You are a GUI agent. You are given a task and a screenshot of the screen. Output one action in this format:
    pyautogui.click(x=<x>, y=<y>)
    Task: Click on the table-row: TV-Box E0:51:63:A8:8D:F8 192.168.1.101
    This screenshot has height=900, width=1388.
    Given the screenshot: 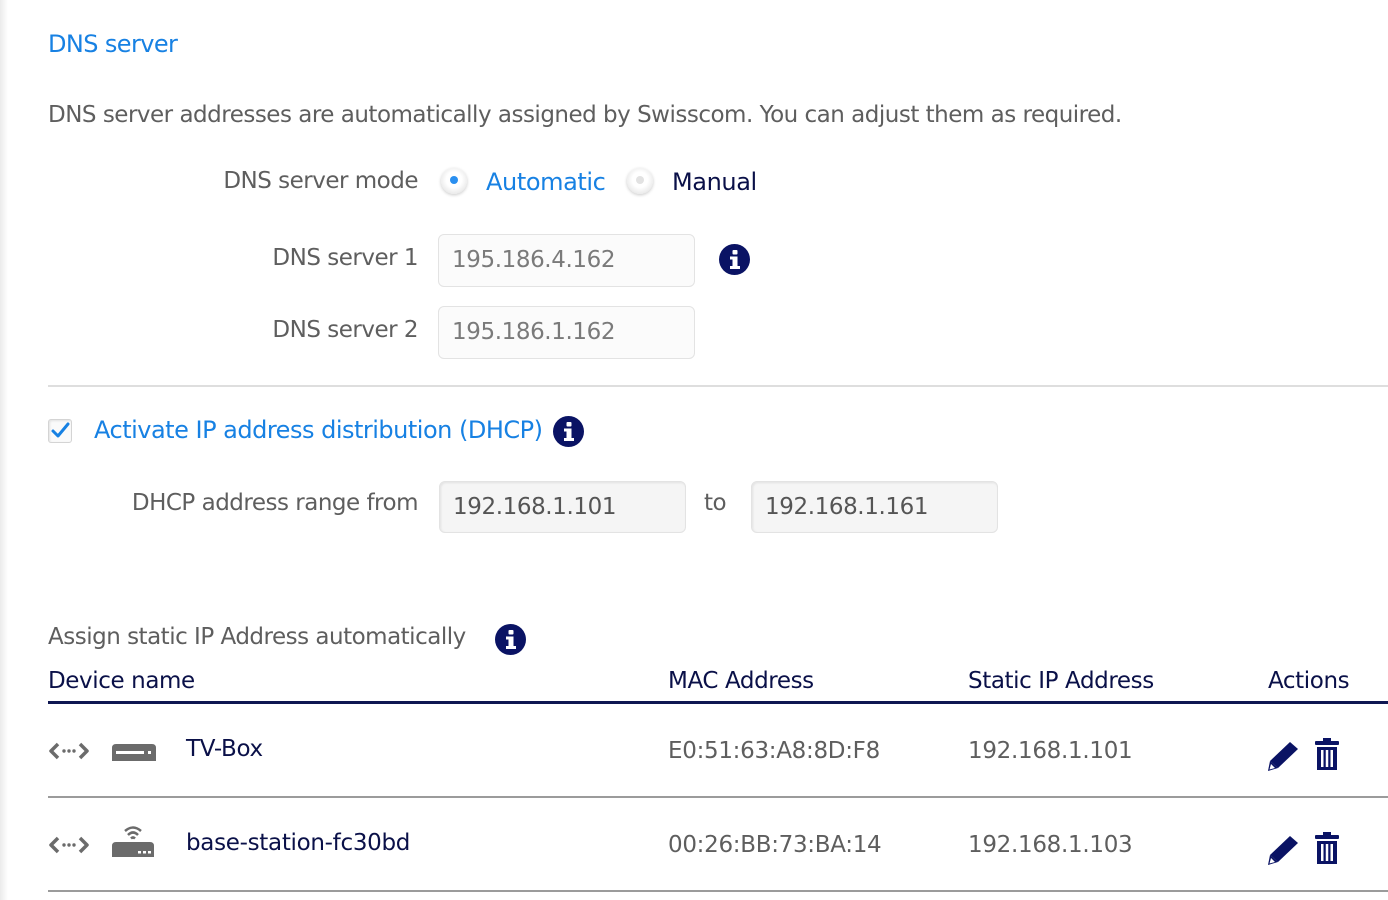 What is the action you would take?
    pyautogui.click(x=694, y=751)
    